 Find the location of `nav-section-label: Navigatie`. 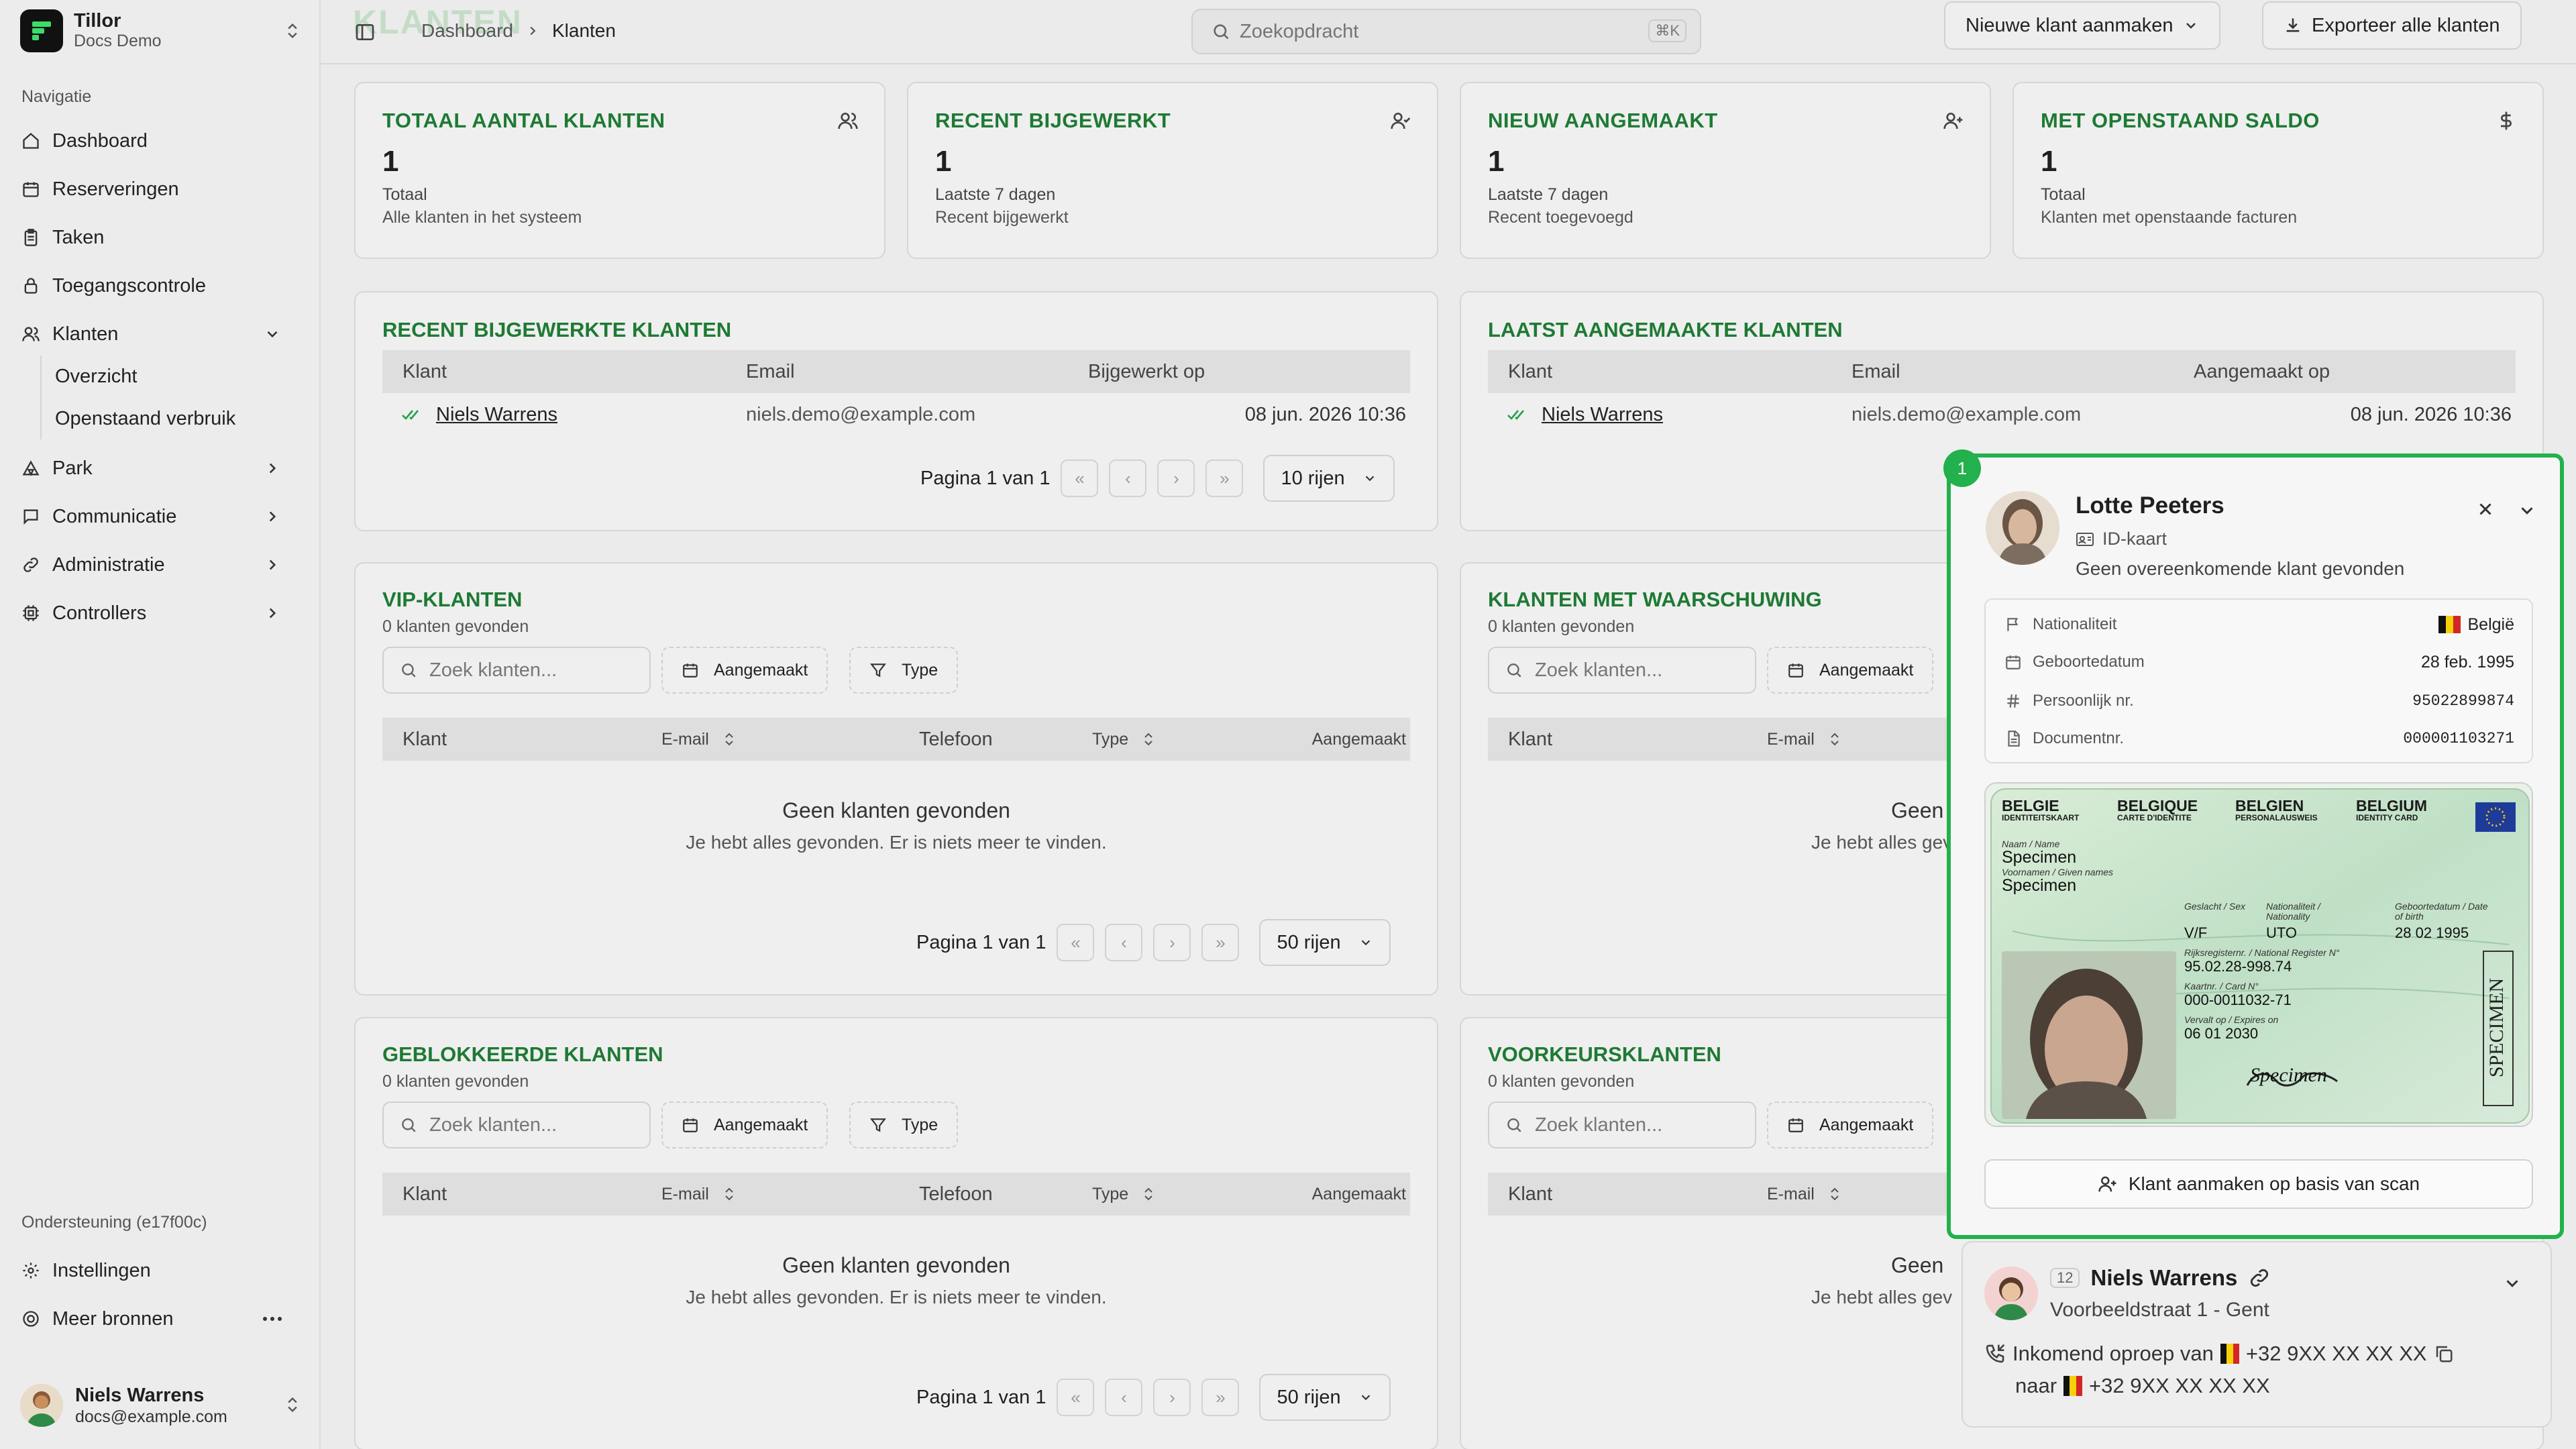

nav-section-label: Navigatie is located at coordinates (56, 96).